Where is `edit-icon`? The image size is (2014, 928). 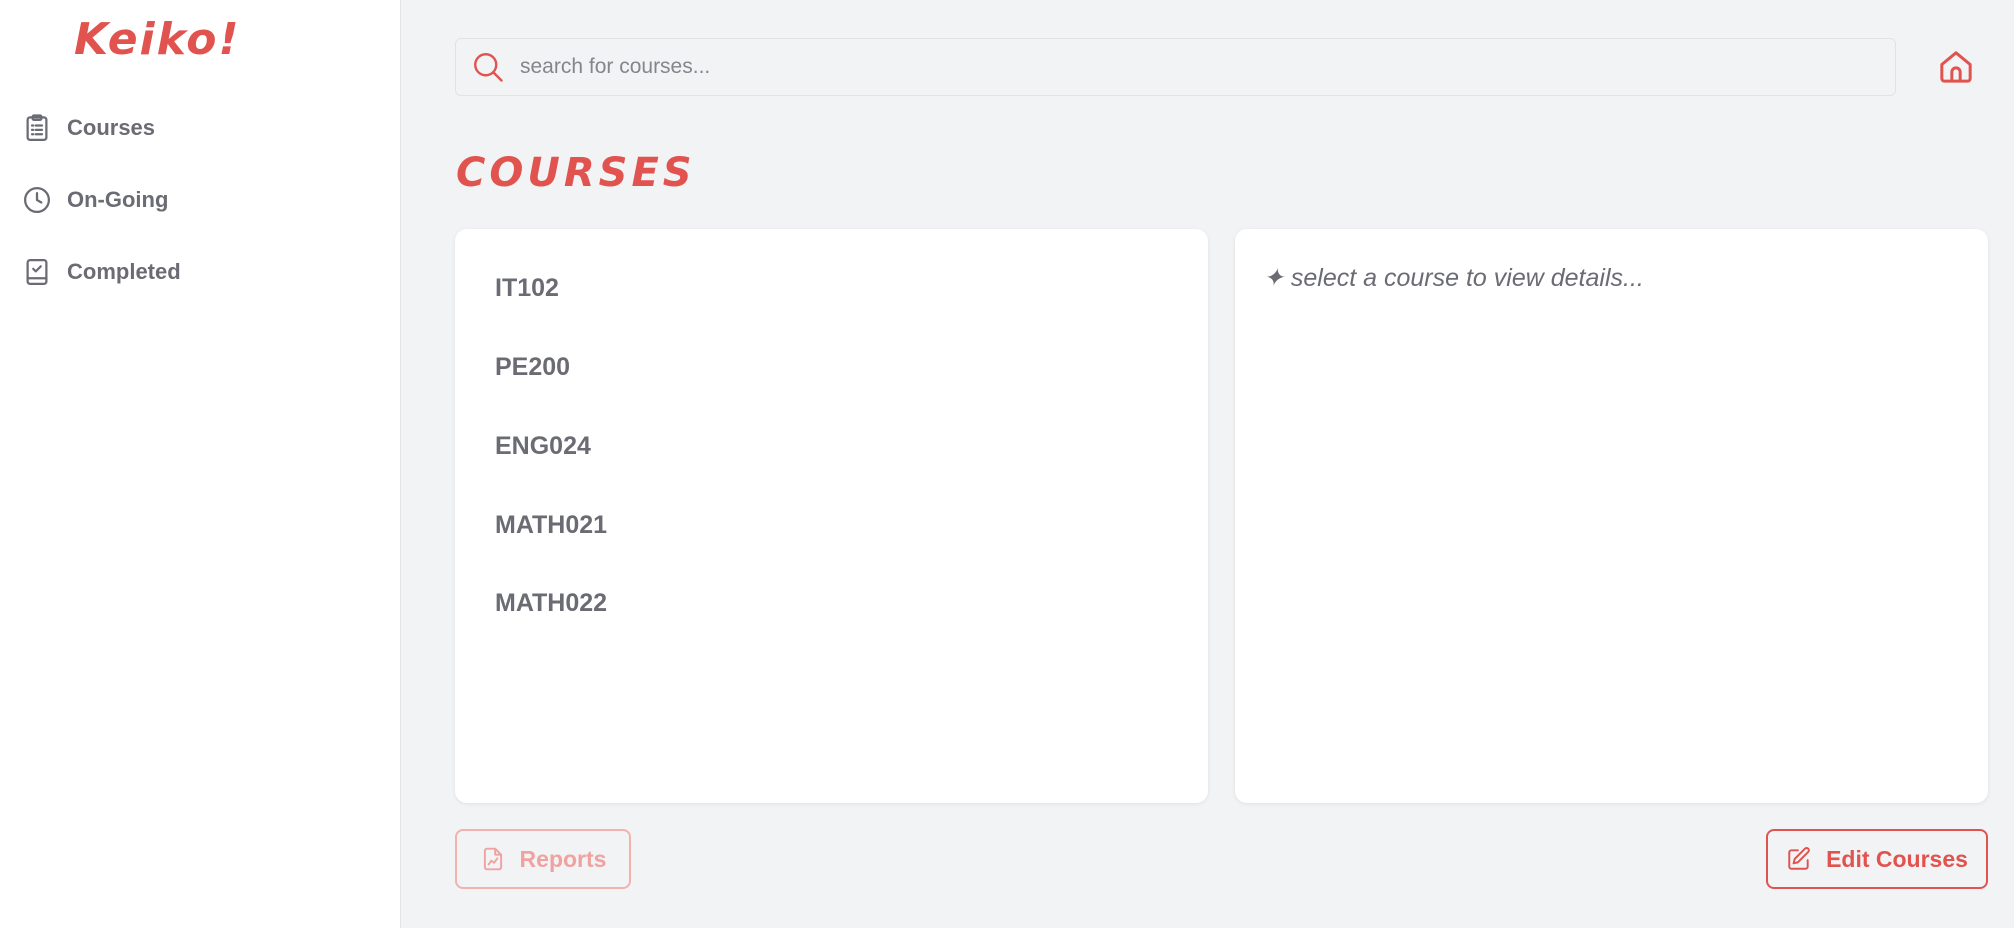
edit-icon is located at coordinates (1799, 859).